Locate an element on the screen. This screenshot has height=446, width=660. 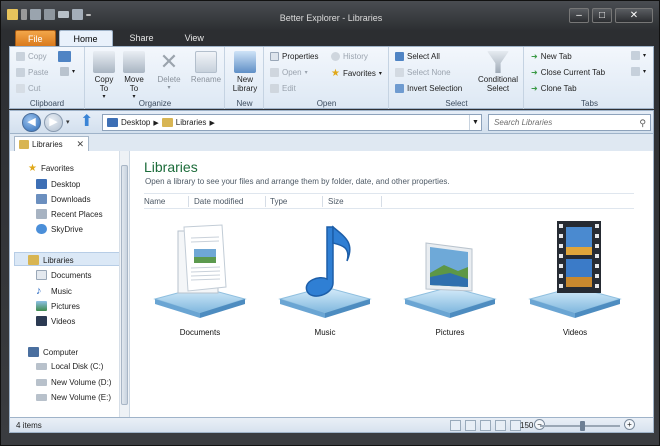
details-view-icon is located at coordinates (470, 425).